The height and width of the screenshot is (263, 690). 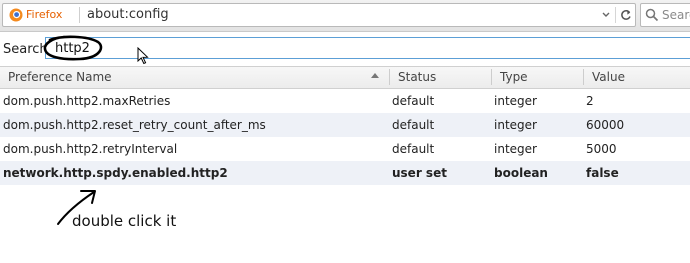 What do you see at coordinates (79, 15) in the screenshot?
I see `url-divider` at bounding box center [79, 15].